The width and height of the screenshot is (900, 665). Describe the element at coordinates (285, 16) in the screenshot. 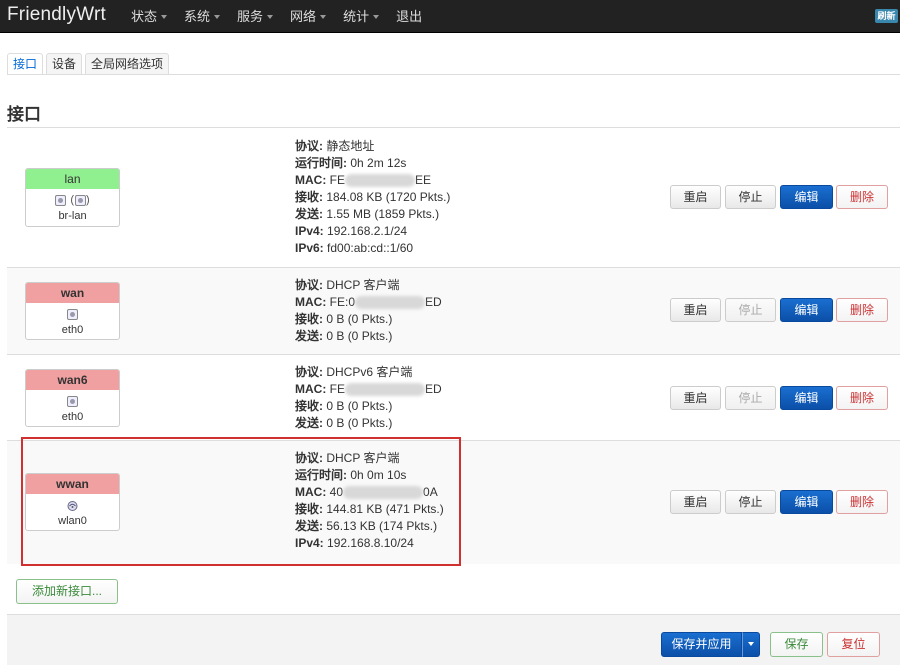

I see `main-menu: 状态 系统 服务 网络 统计 退出` at that location.